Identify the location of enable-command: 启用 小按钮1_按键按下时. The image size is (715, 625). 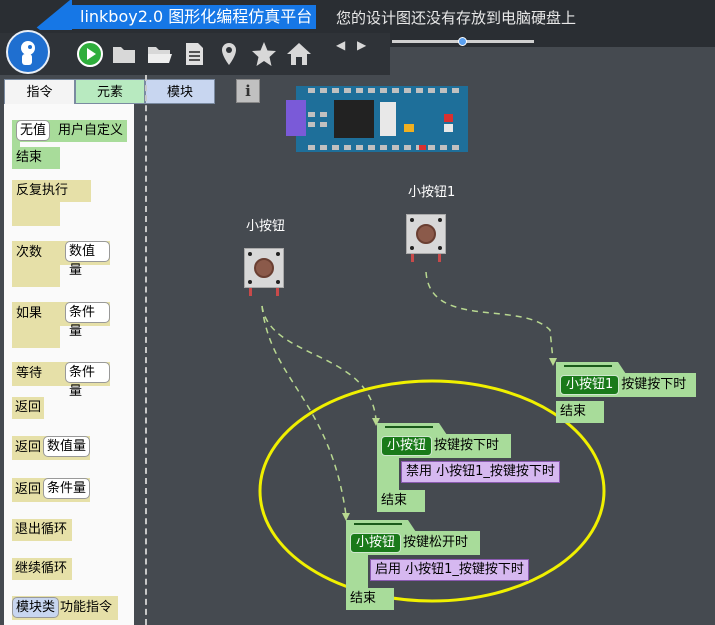
(449, 570).